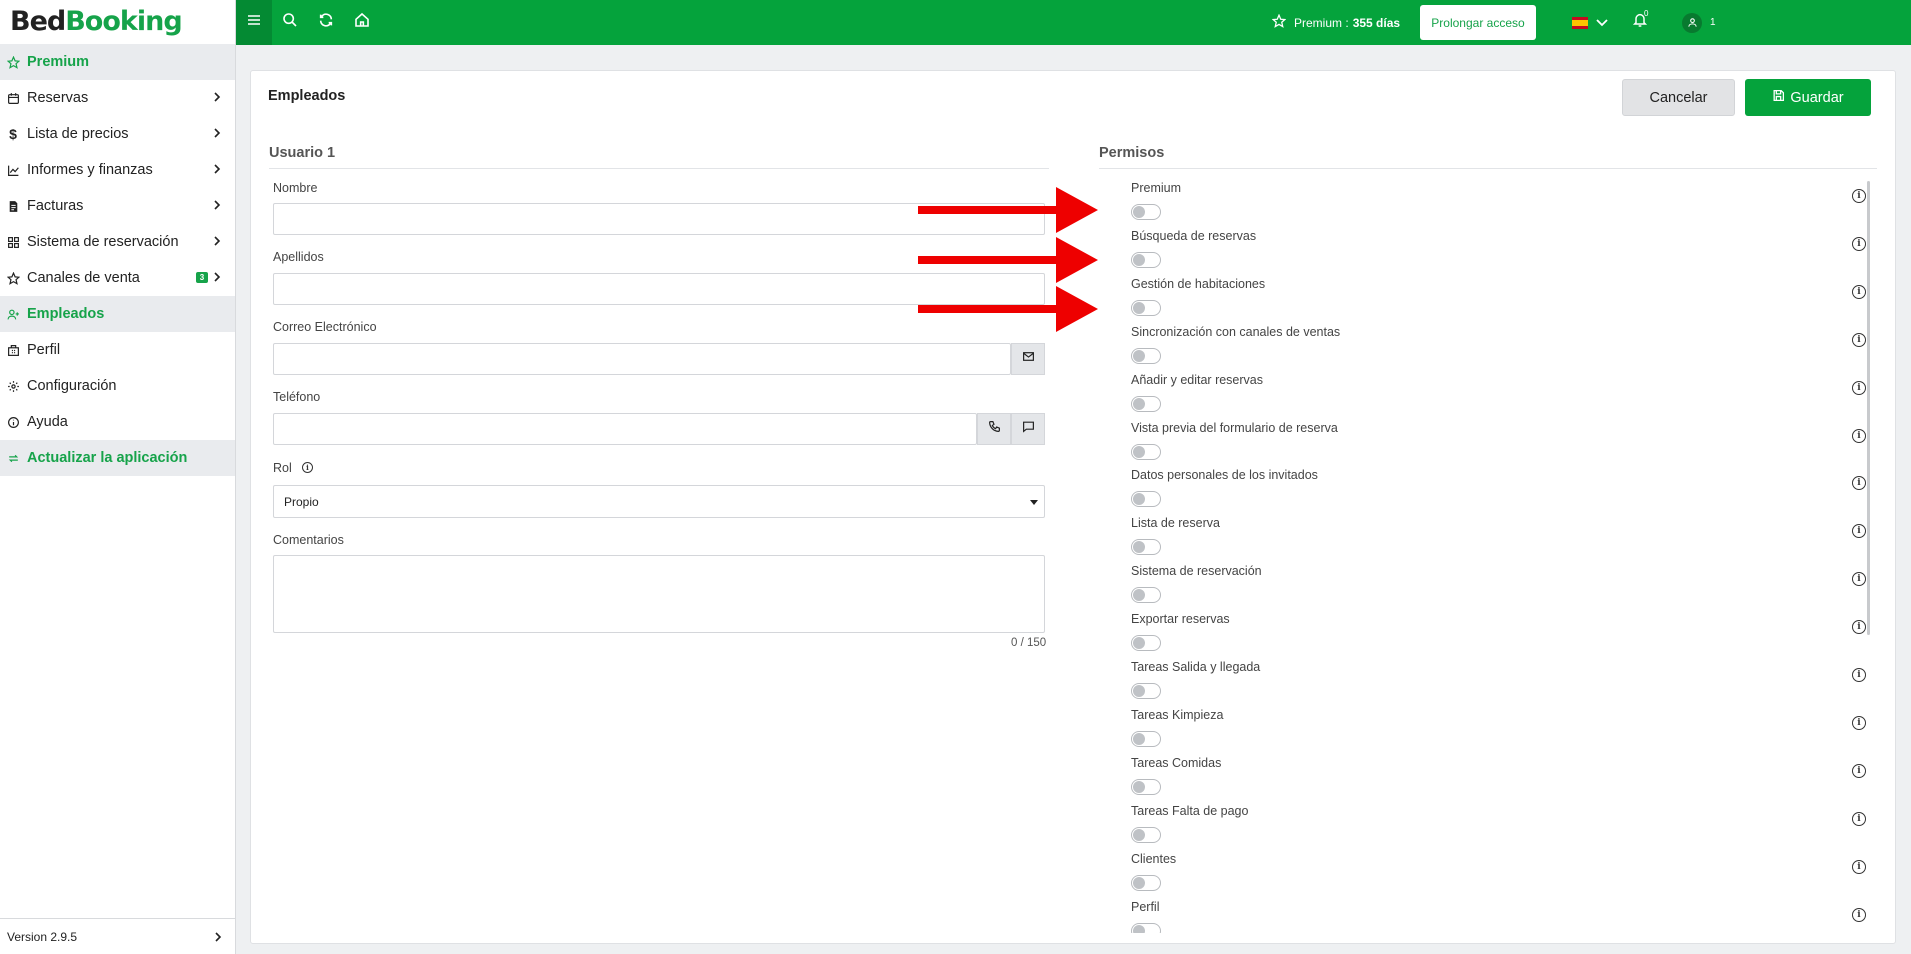 This screenshot has width=1911, height=954. Describe the element at coordinates (1156, 188) in the screenshot. I see `permission-label: Premium` at that location.